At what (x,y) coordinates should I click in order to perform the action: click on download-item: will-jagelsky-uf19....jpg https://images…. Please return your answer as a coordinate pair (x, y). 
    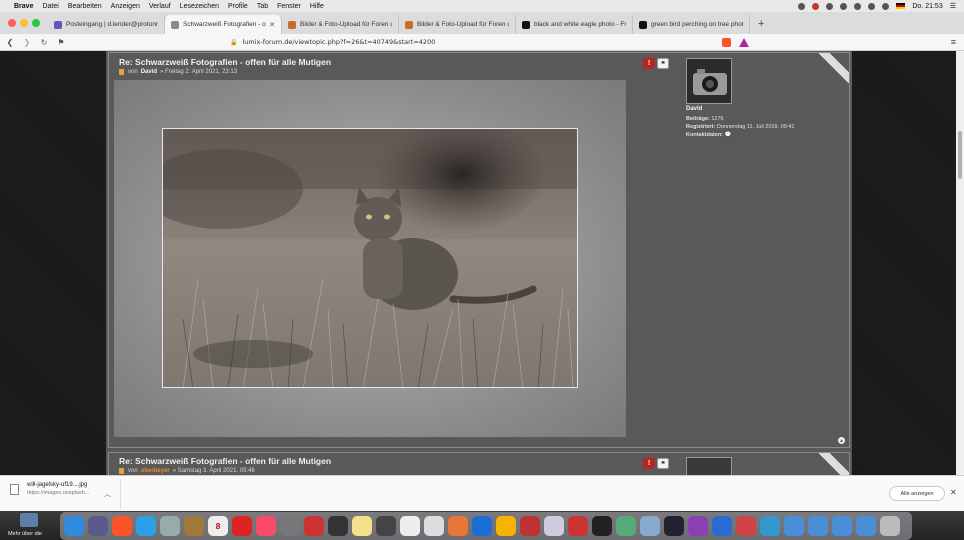
    Looking at the image, I should click on (49, 489).